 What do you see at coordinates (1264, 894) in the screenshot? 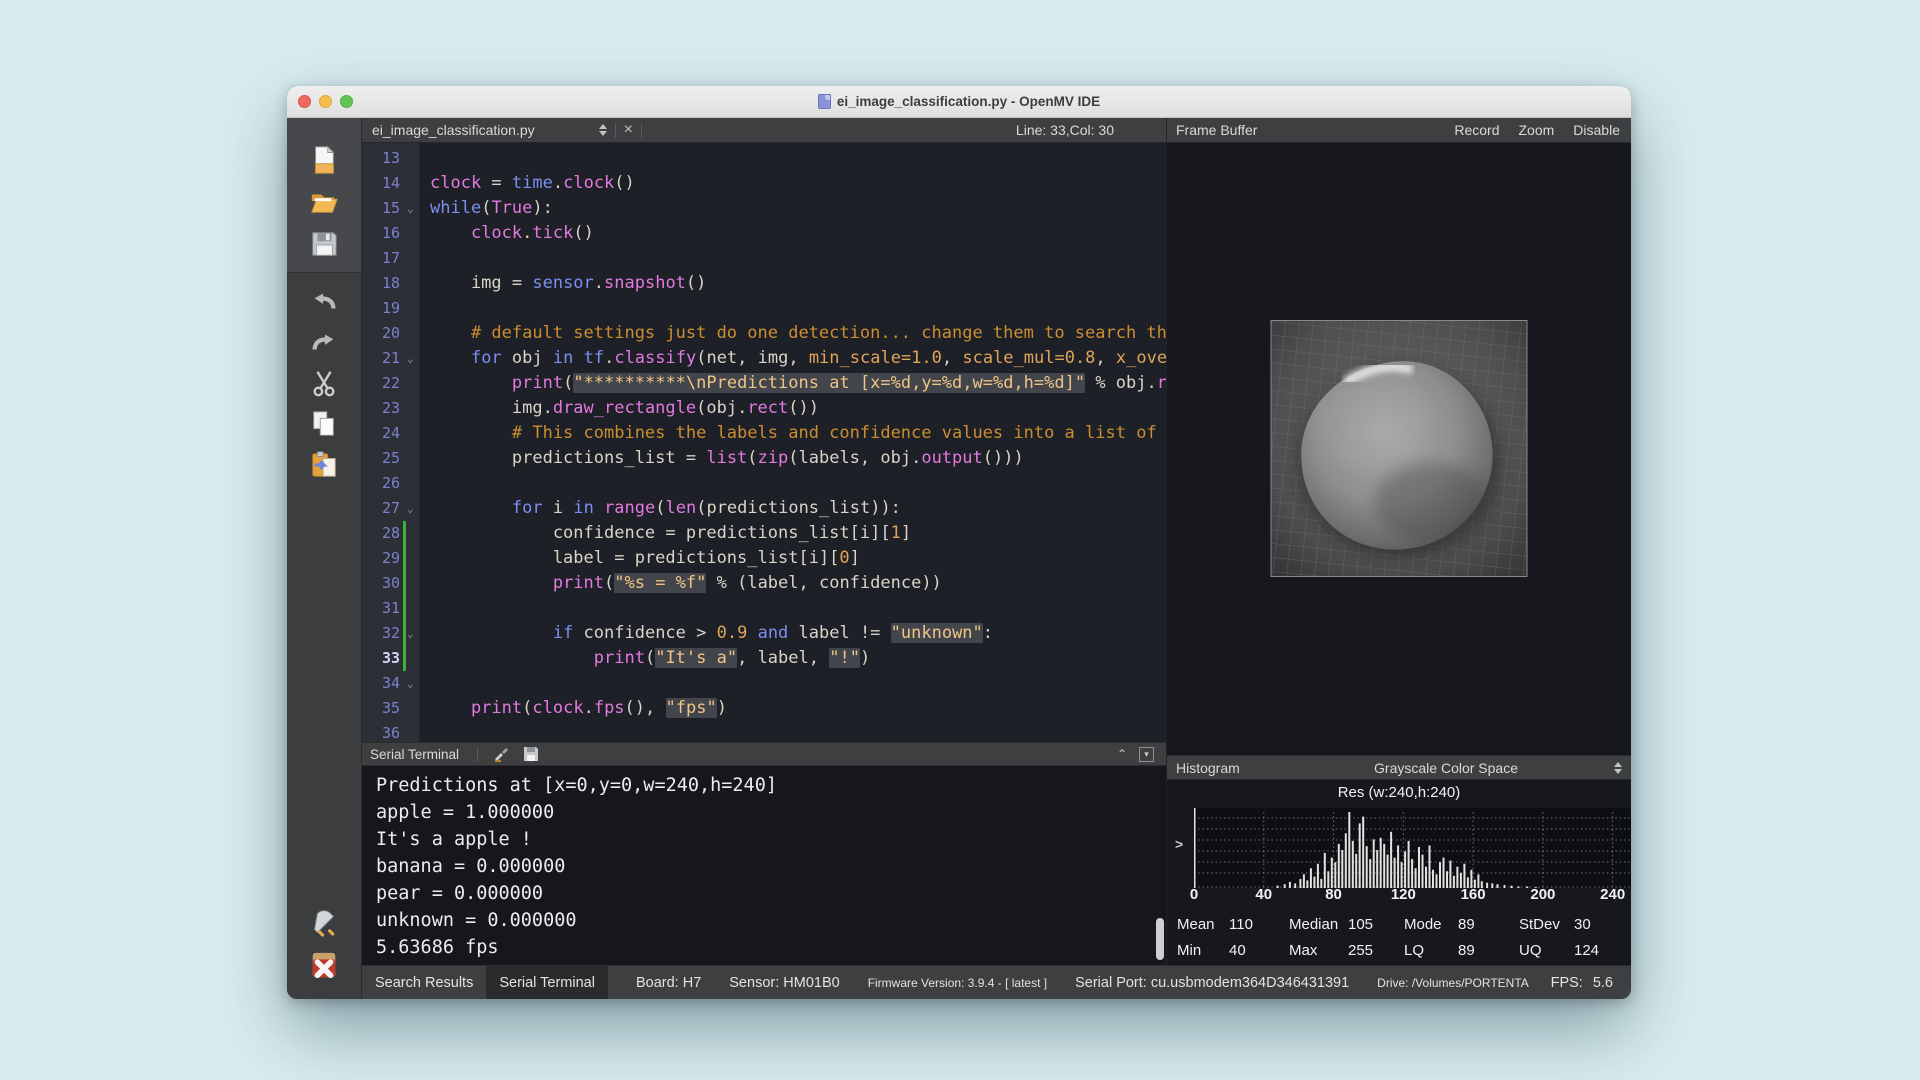
I see `x-axis-tick-label: 40` at bounding box center [1264, 894].